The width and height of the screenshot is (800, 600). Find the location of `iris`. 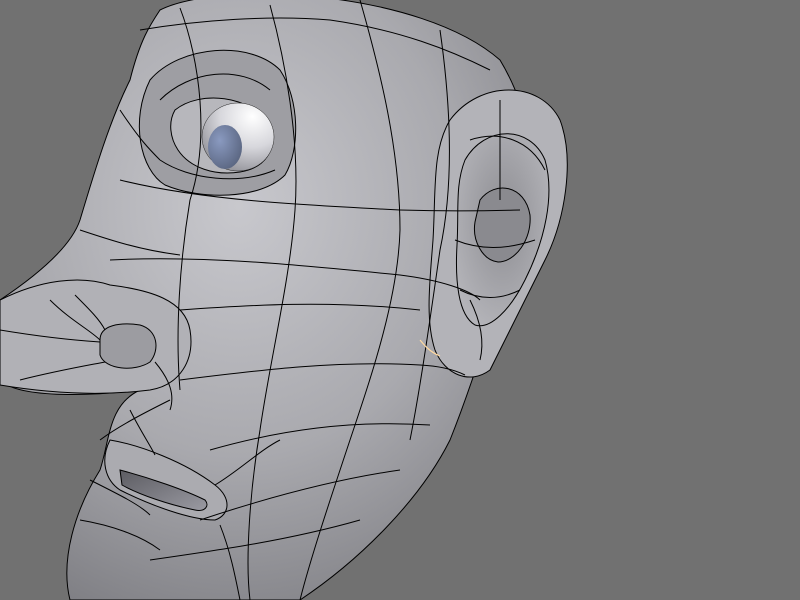

iris is located at coordinates (225, 147).